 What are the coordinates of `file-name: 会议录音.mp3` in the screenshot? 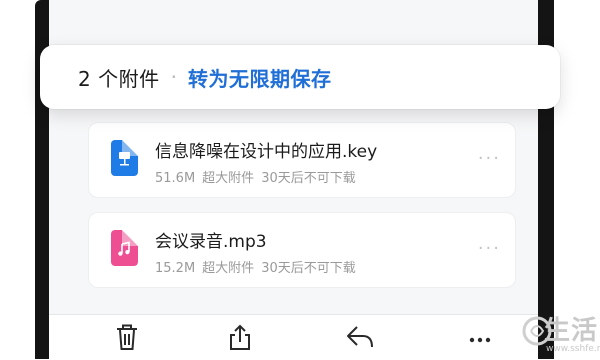 It's located at (211, 242).